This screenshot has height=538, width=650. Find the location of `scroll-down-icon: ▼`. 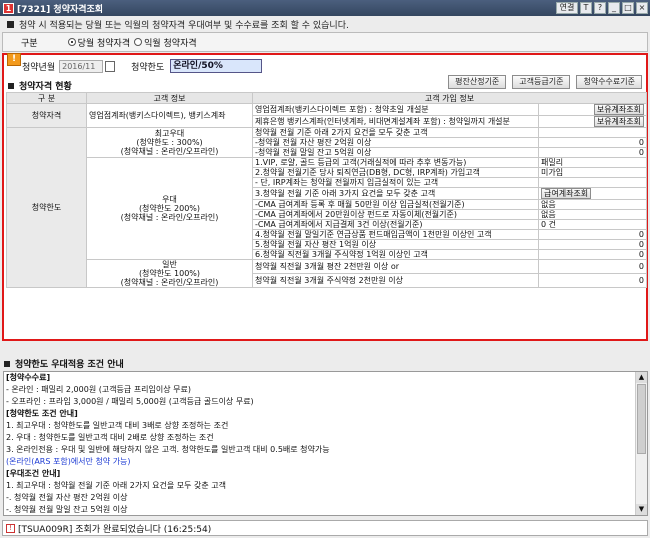

scroll-down-icon: ▼ is located at coordinates (641, 509).